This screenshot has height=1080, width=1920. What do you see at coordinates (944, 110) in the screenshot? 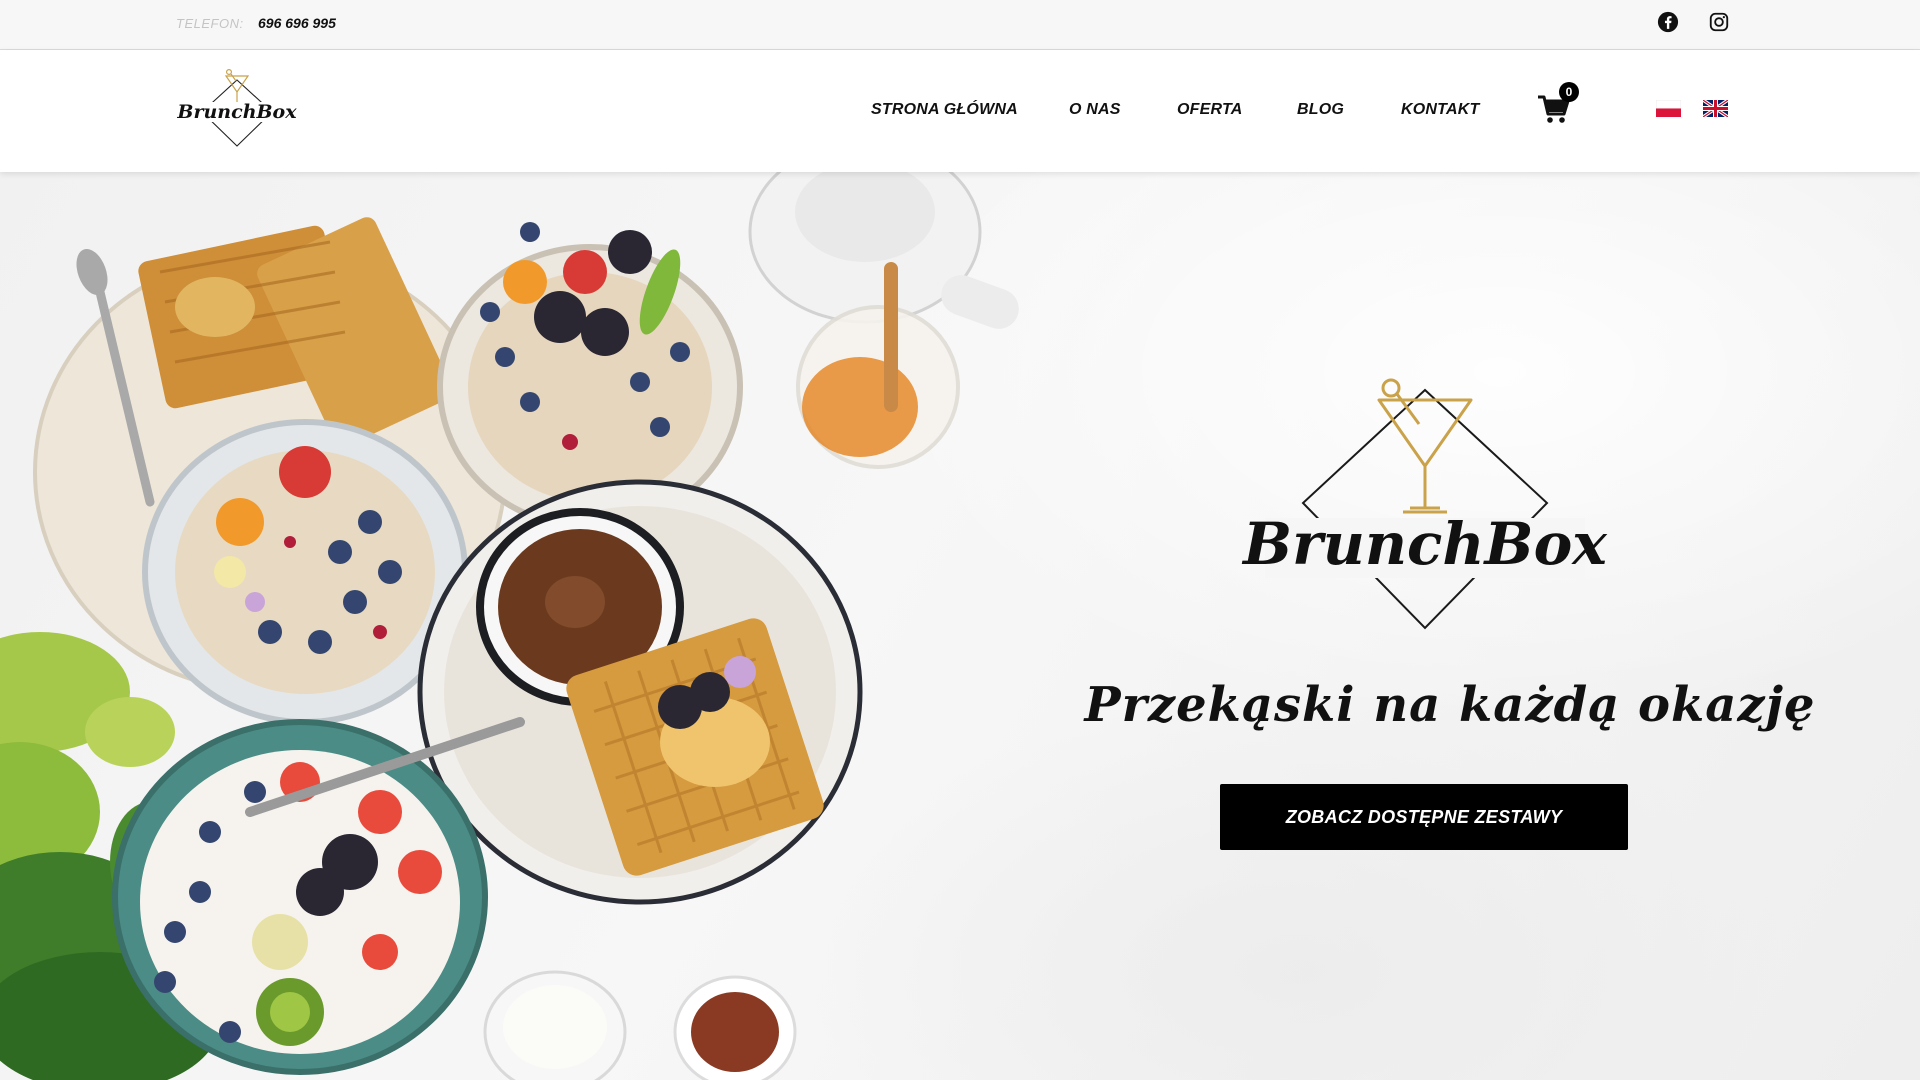
I see `nav-strona-glowna: STRONA GŁÓWNA` at bounding box center [944, 110].